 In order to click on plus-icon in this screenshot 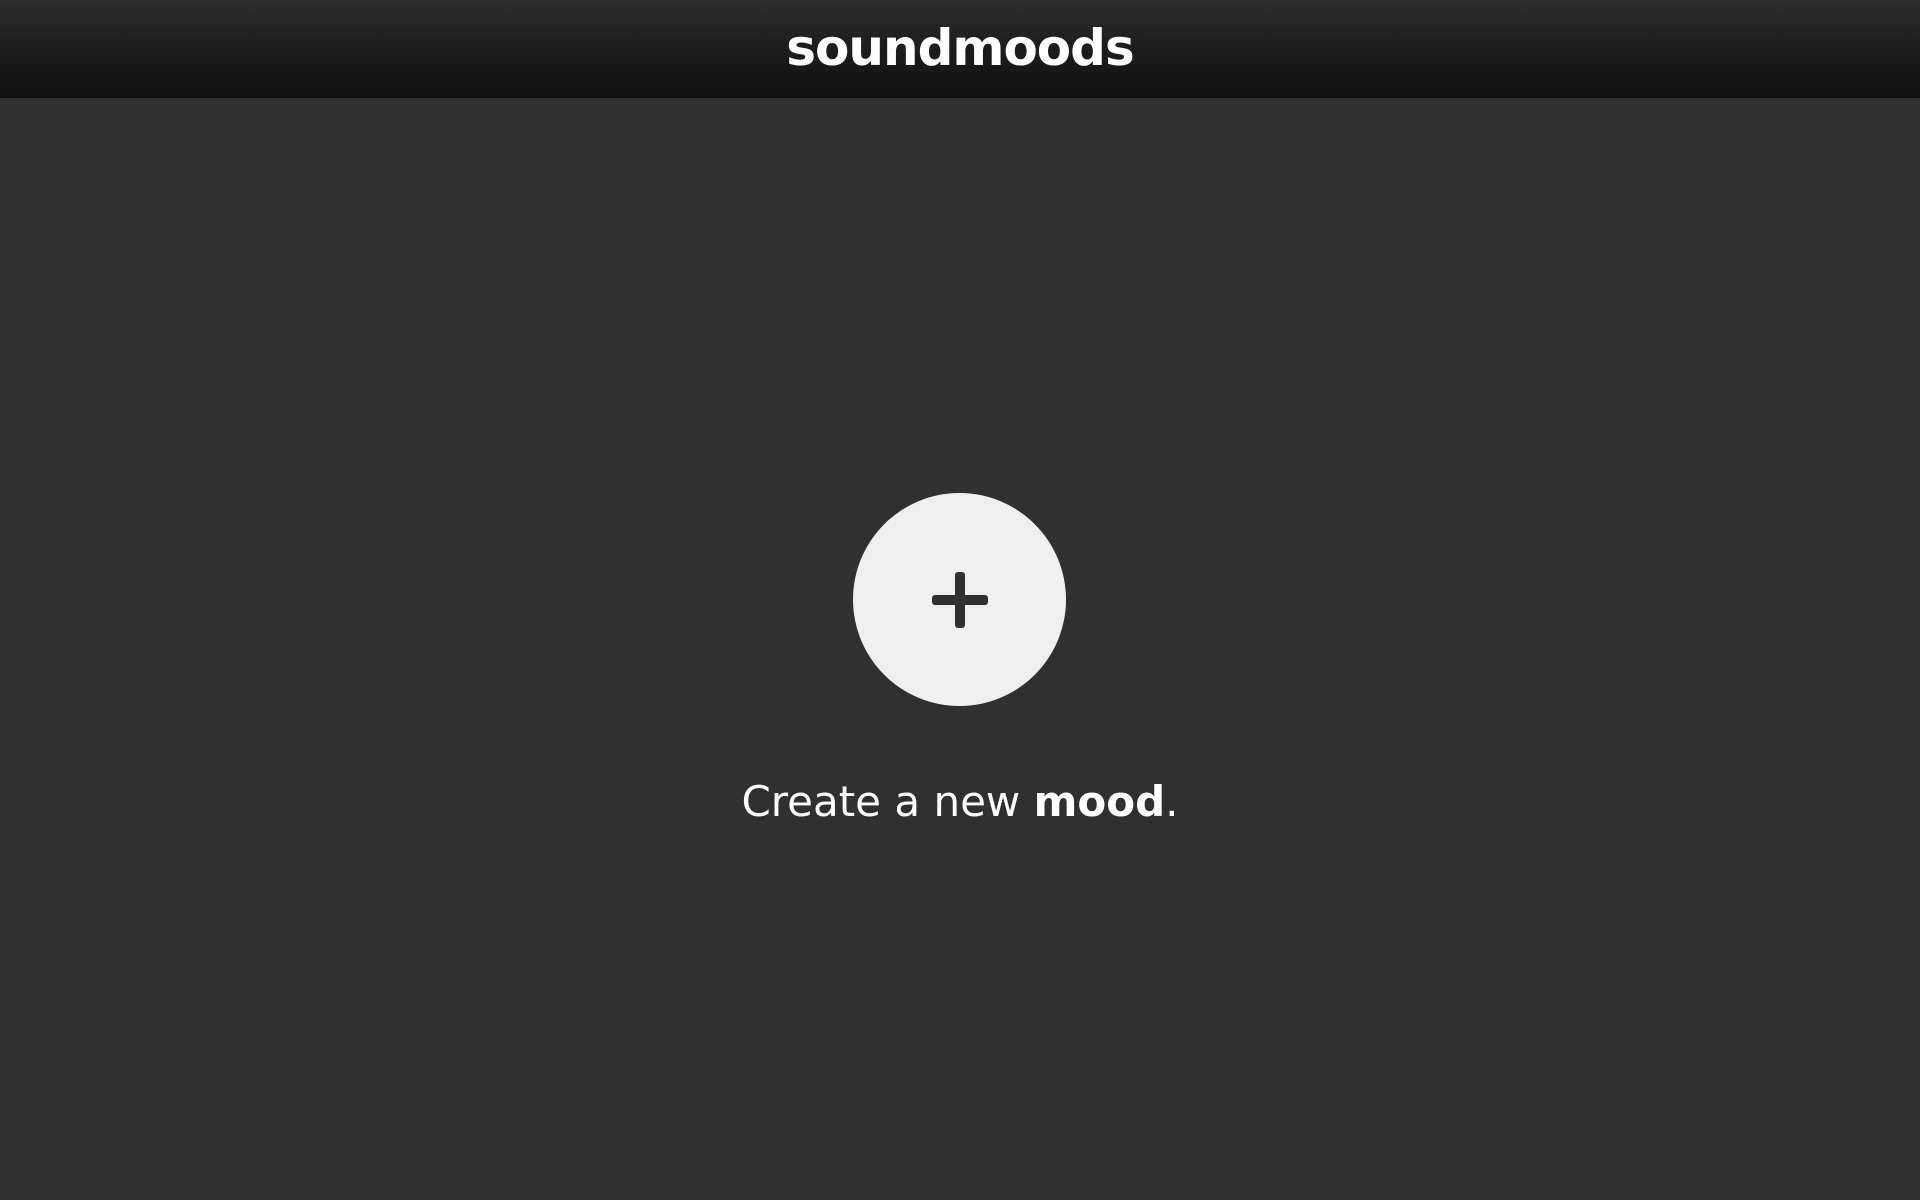, I will do `click(960, 600)`.